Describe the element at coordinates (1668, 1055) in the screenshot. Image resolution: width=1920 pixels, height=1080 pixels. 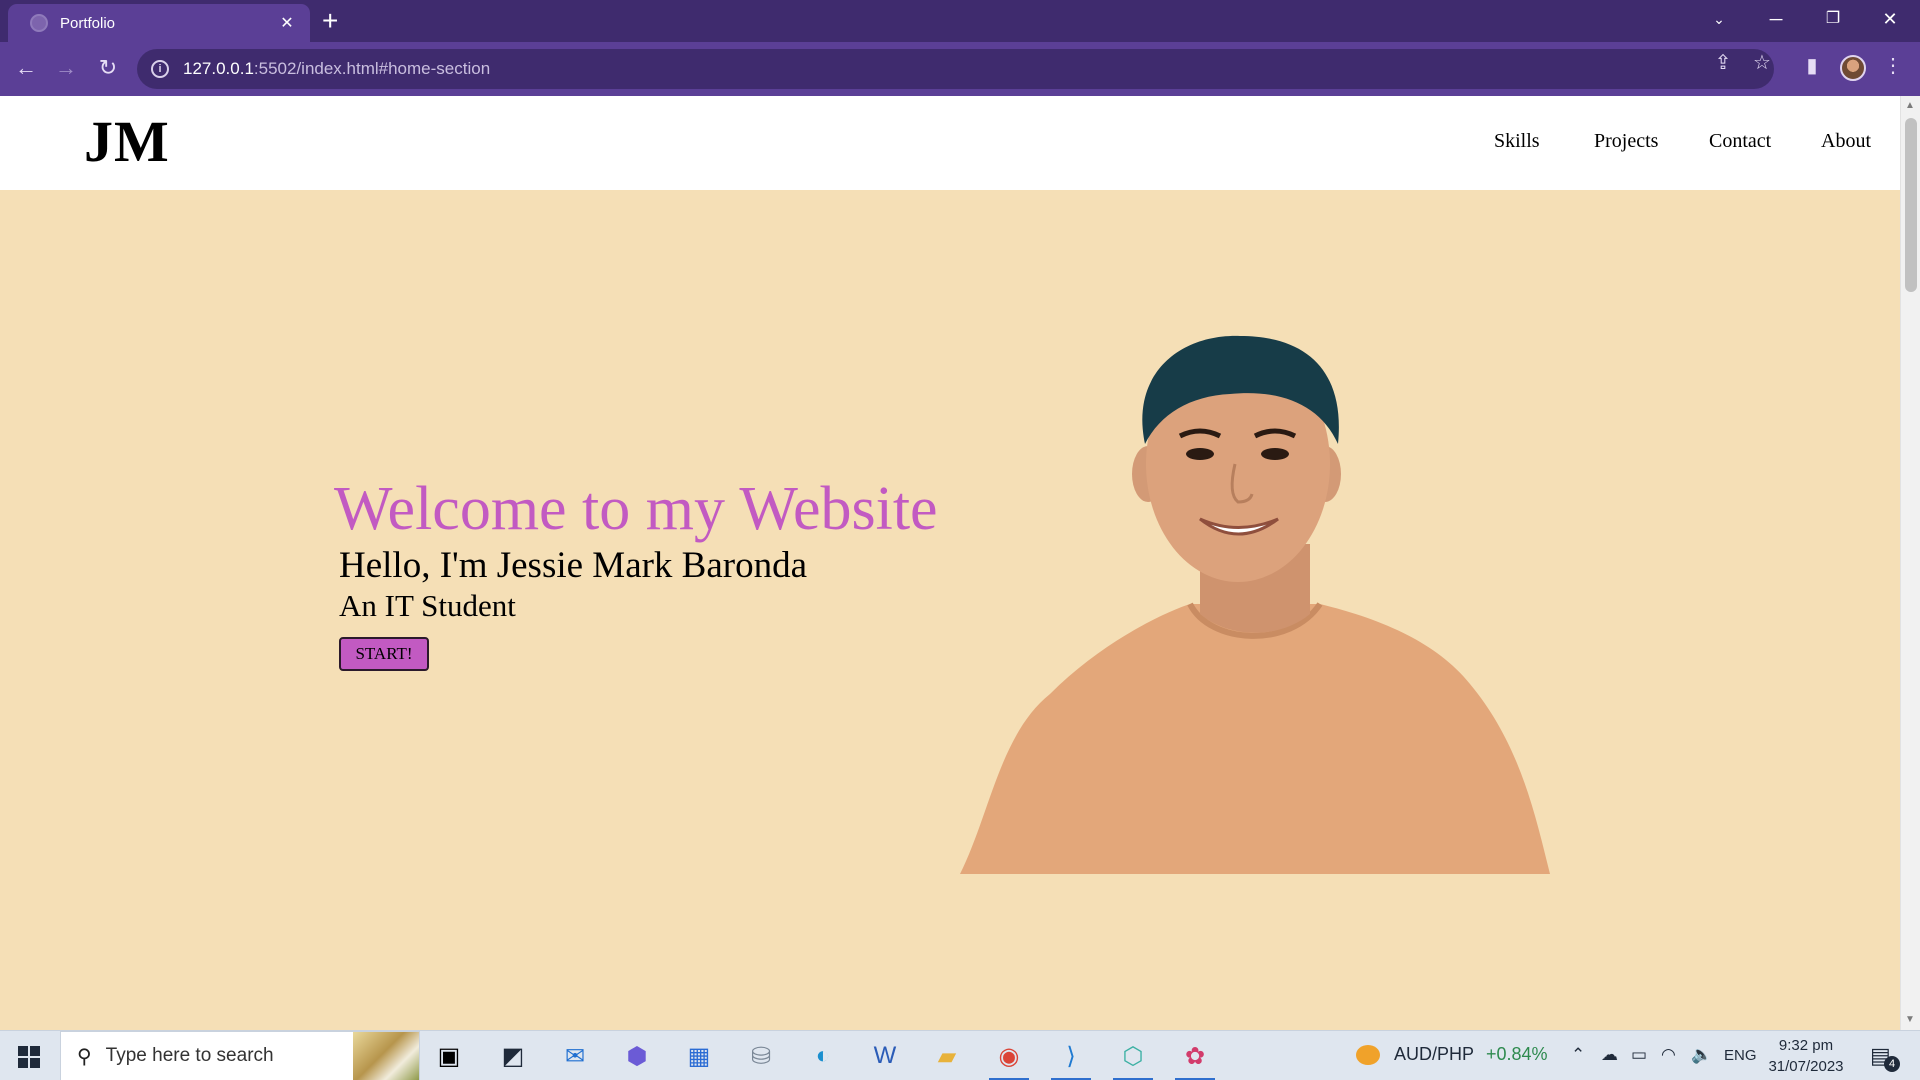
I see `wifi-icon: ◠` at that location.